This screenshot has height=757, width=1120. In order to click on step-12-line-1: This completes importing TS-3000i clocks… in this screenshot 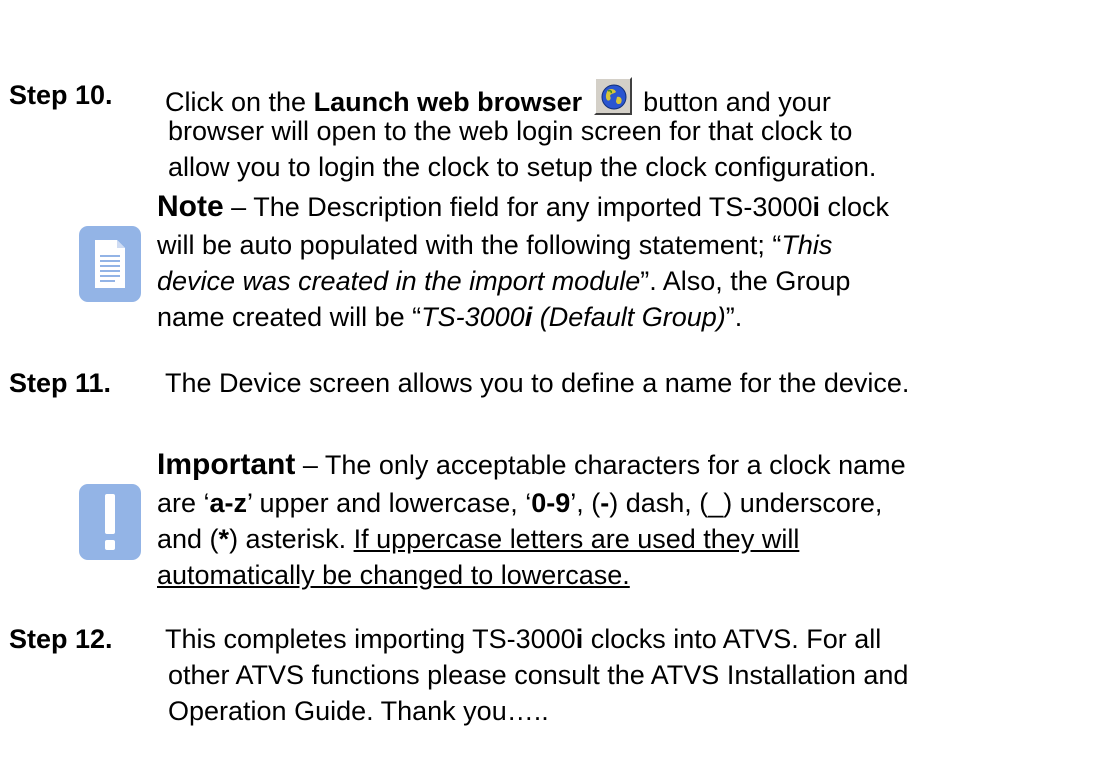, I will do `click(523, 639)`.